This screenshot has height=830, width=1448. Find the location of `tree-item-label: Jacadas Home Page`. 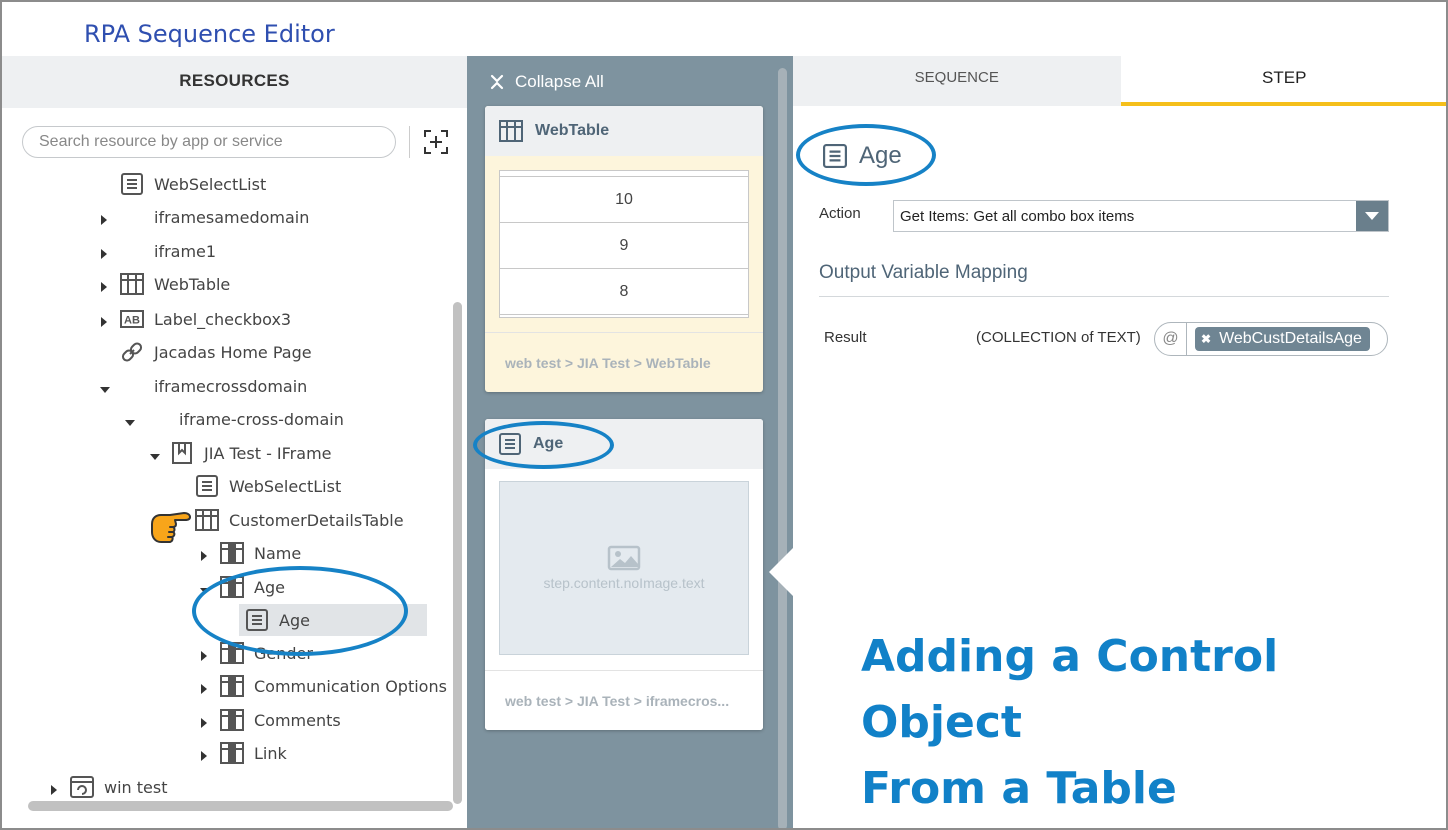

tree-item-label: Jacadas Home Page is located at coordinates (233, 352).